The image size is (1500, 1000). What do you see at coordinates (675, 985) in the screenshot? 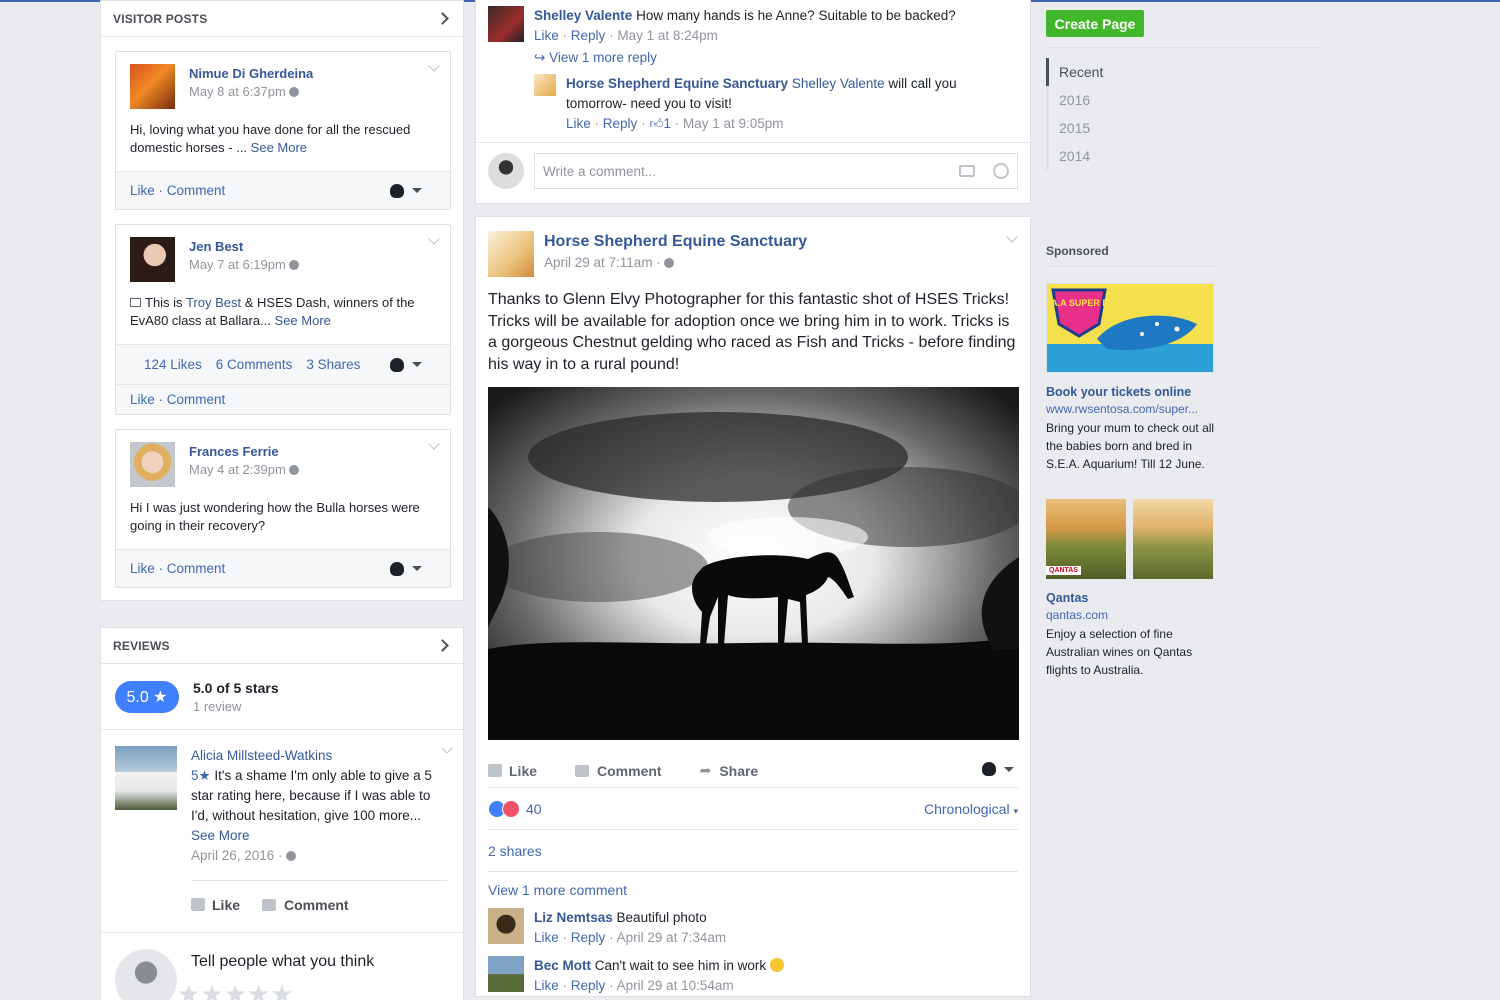
I see `comment-time: April 29 at 10:54am` at bounding box center [675, 985].